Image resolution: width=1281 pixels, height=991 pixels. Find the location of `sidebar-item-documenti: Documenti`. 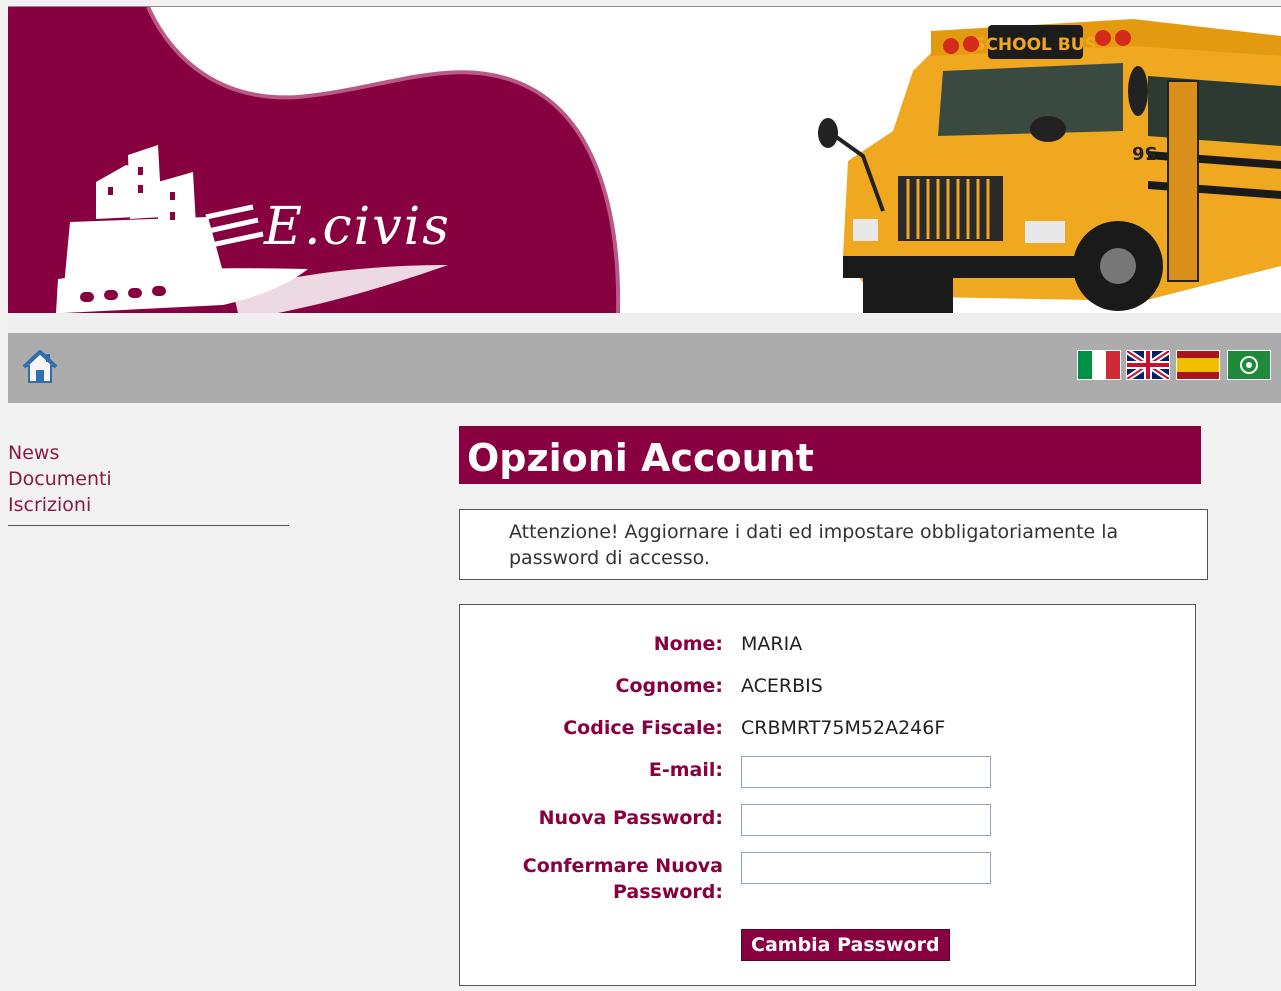

sidebar-item-documenti: Documenti is located at coordinates (148, 479).